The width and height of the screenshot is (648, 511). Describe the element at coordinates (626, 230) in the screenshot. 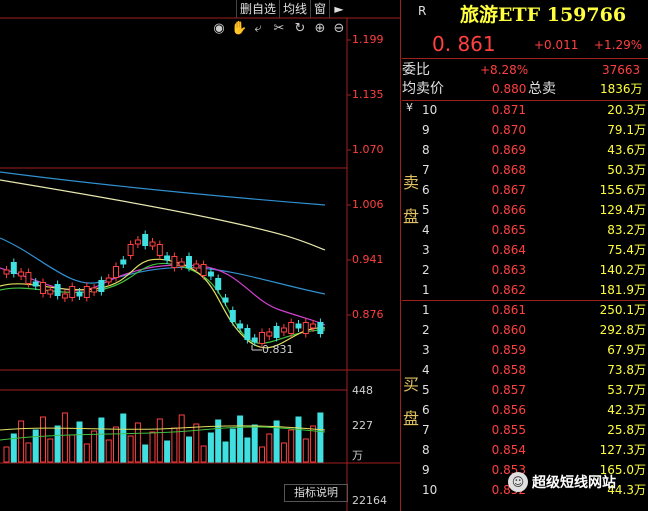

I see `order-volume: 83.2万` at that location.